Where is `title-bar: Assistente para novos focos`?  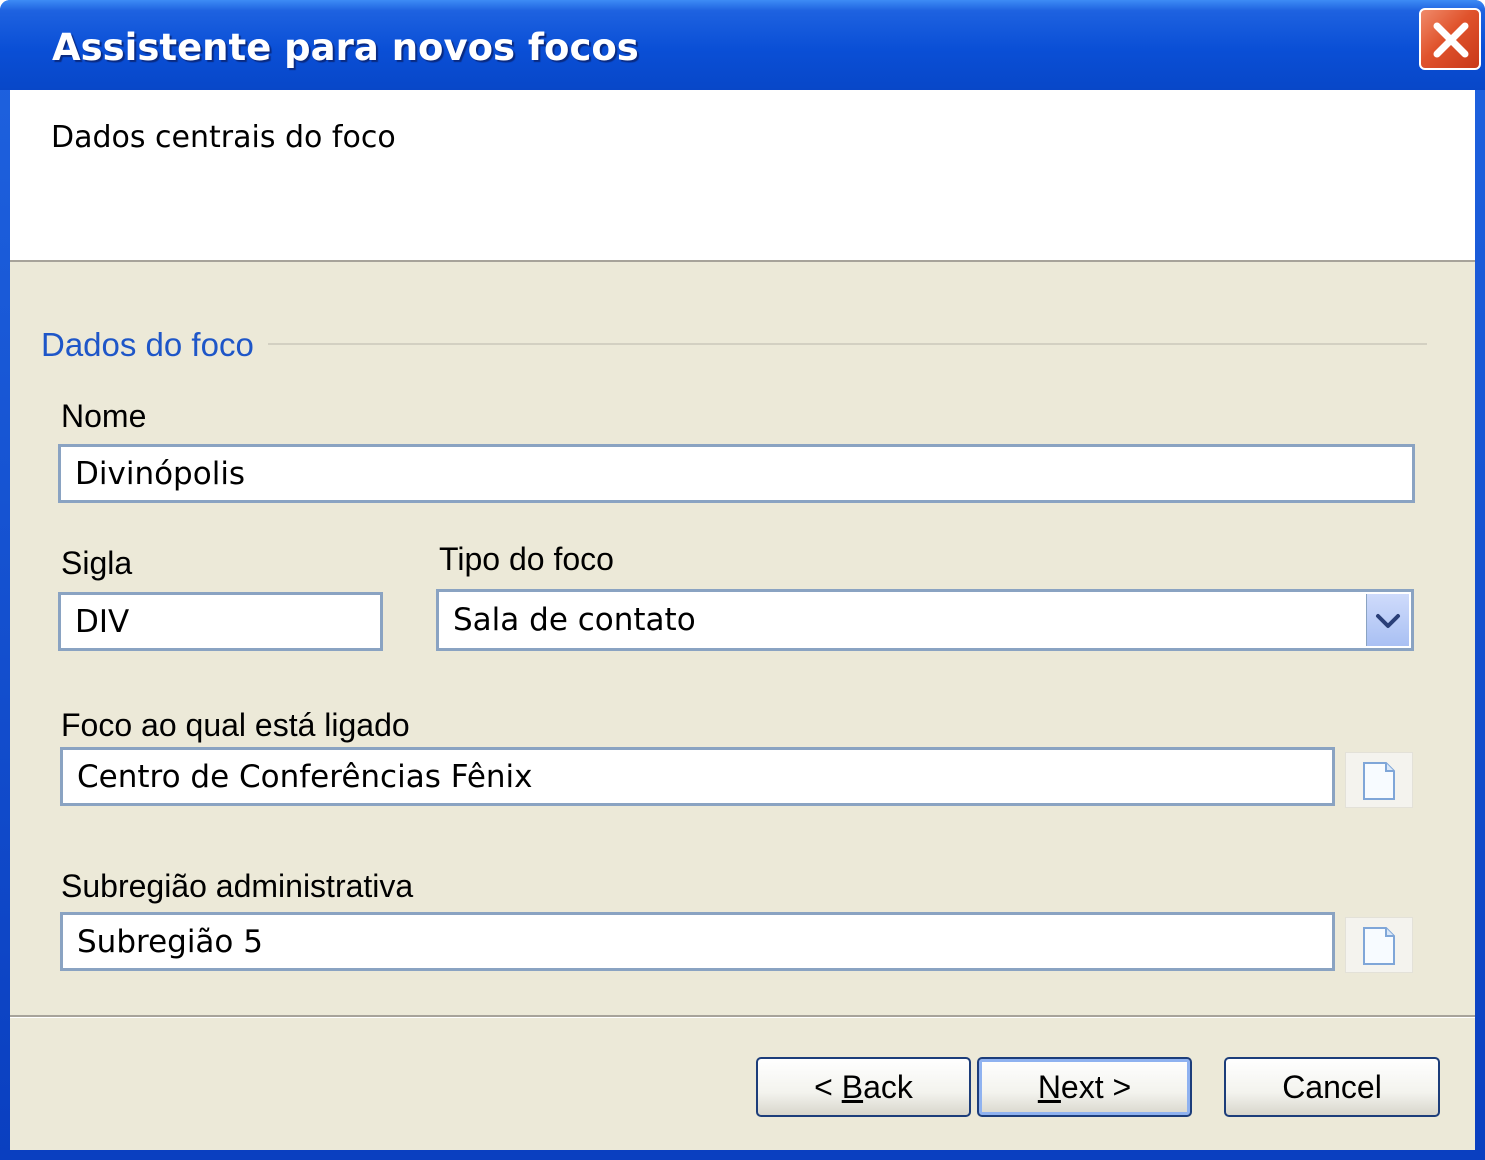
title-bar: Assistente para novos focos is located at coordinates (742, 45).